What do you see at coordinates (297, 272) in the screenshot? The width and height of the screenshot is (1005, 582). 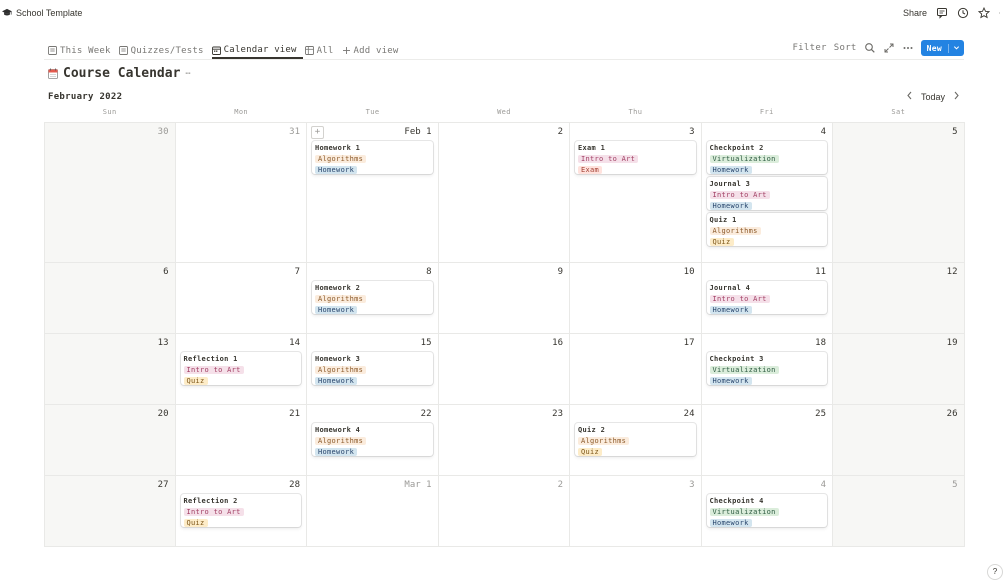 I see `day-number: 7` at bounding box center [297, 272].